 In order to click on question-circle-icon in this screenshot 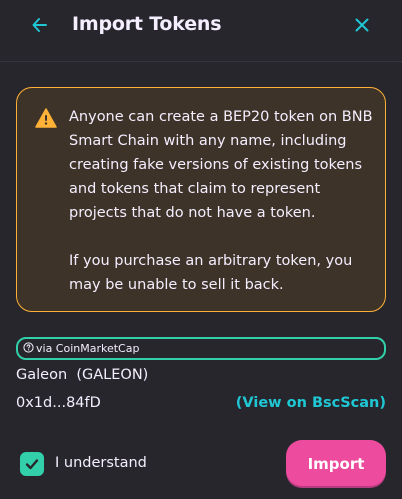, I will do `click(29, 348)`.